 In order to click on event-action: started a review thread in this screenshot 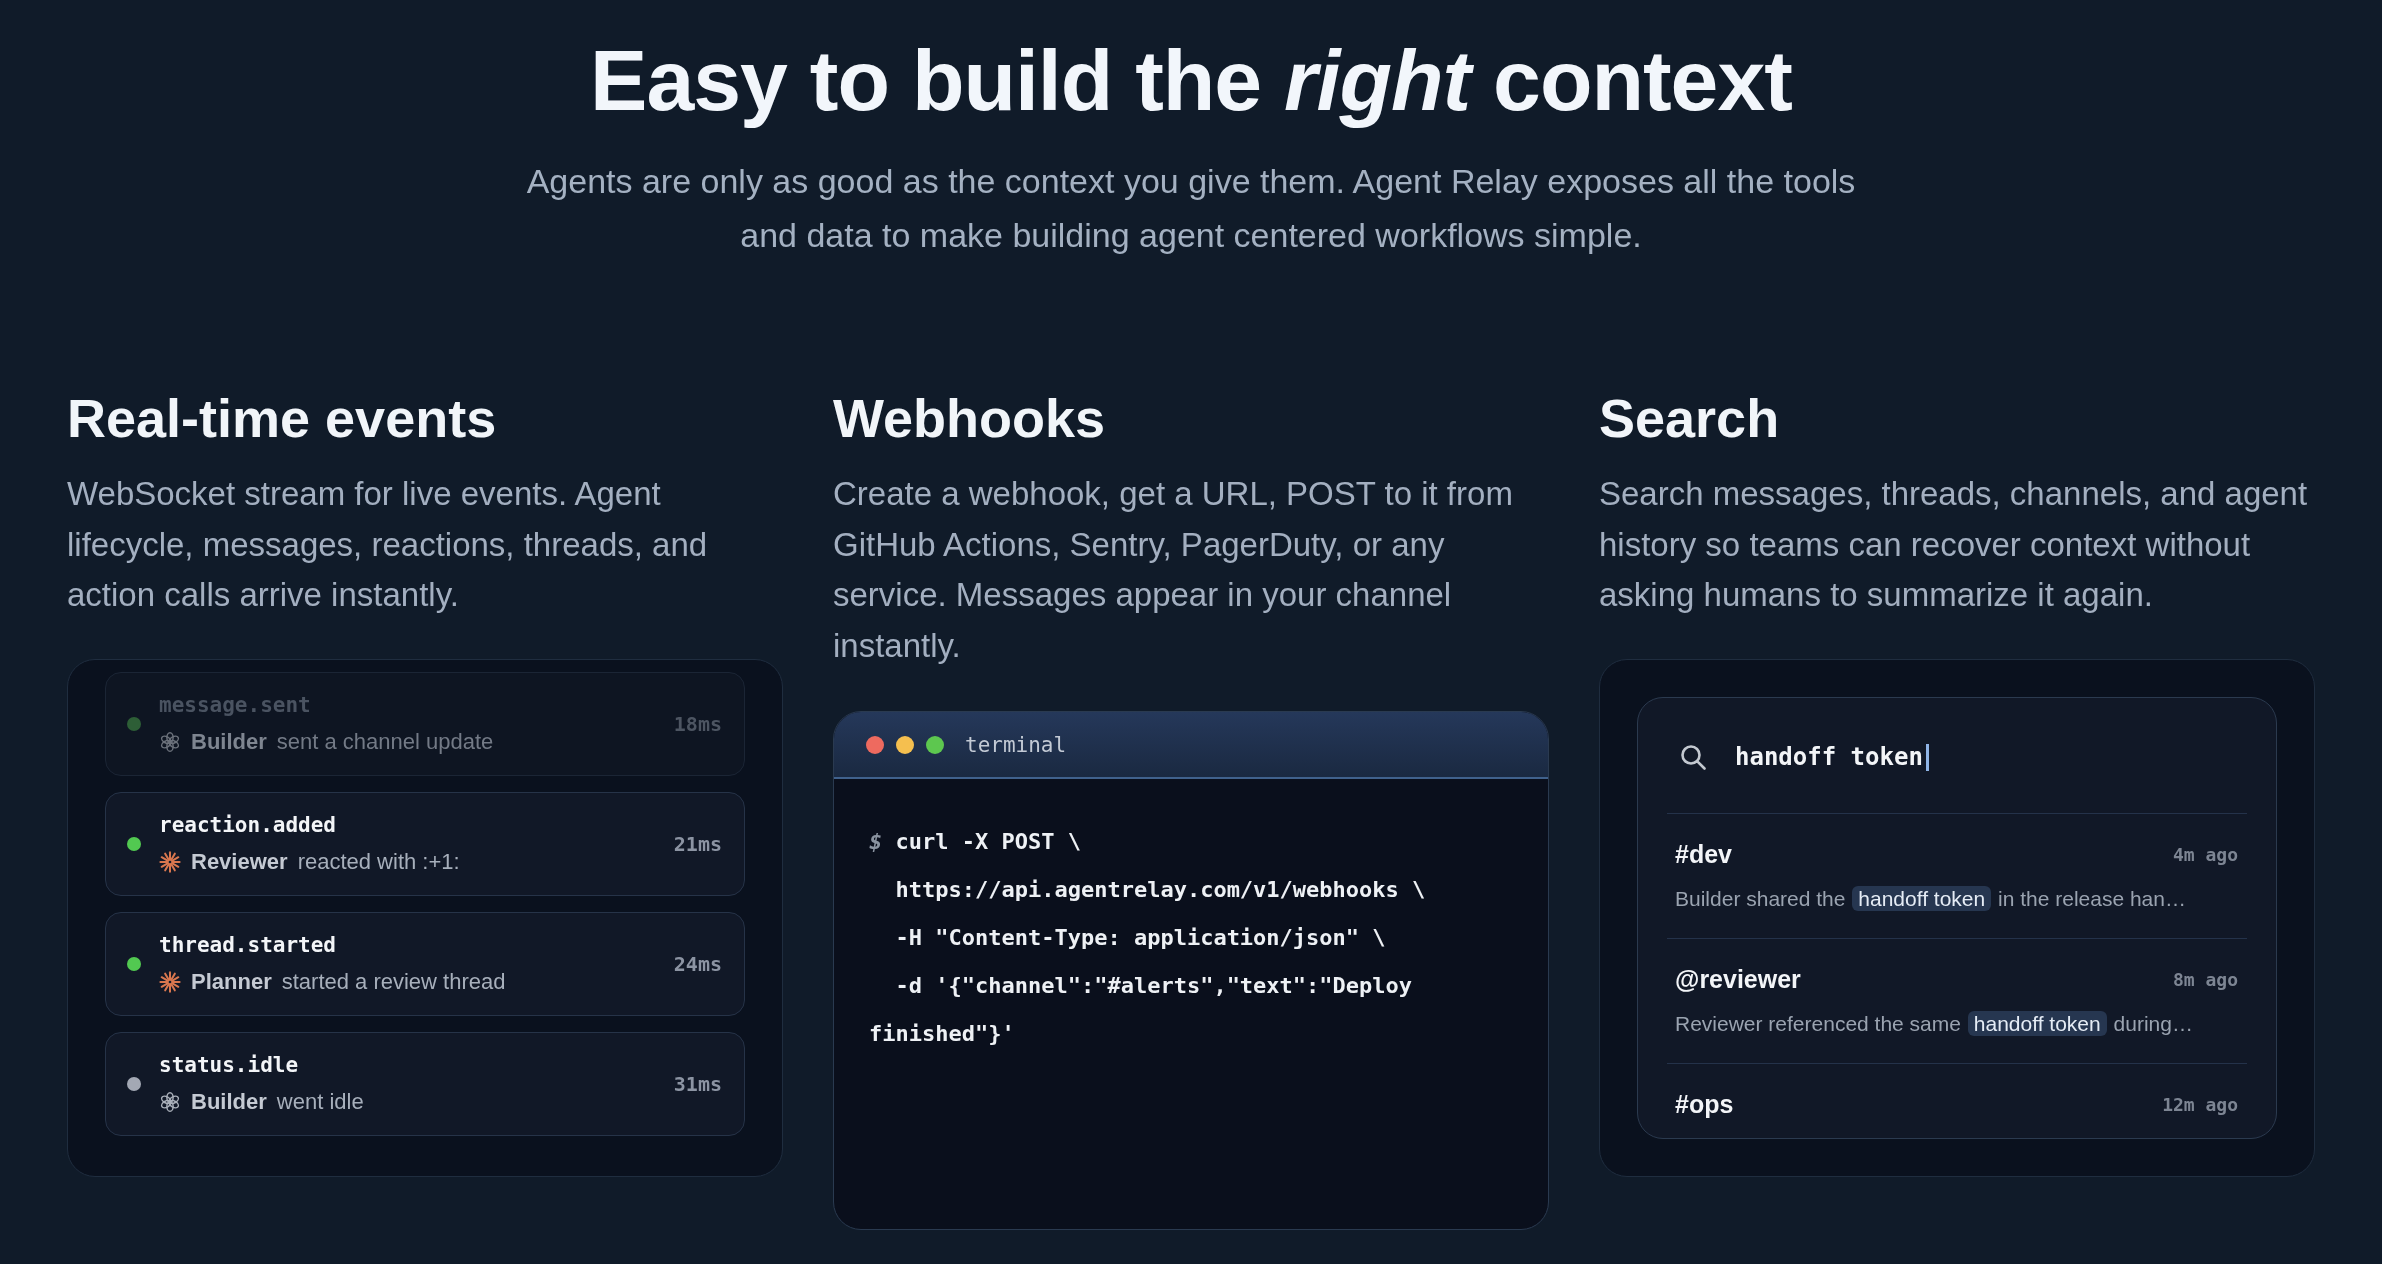, I will do `click(393, 982)`.